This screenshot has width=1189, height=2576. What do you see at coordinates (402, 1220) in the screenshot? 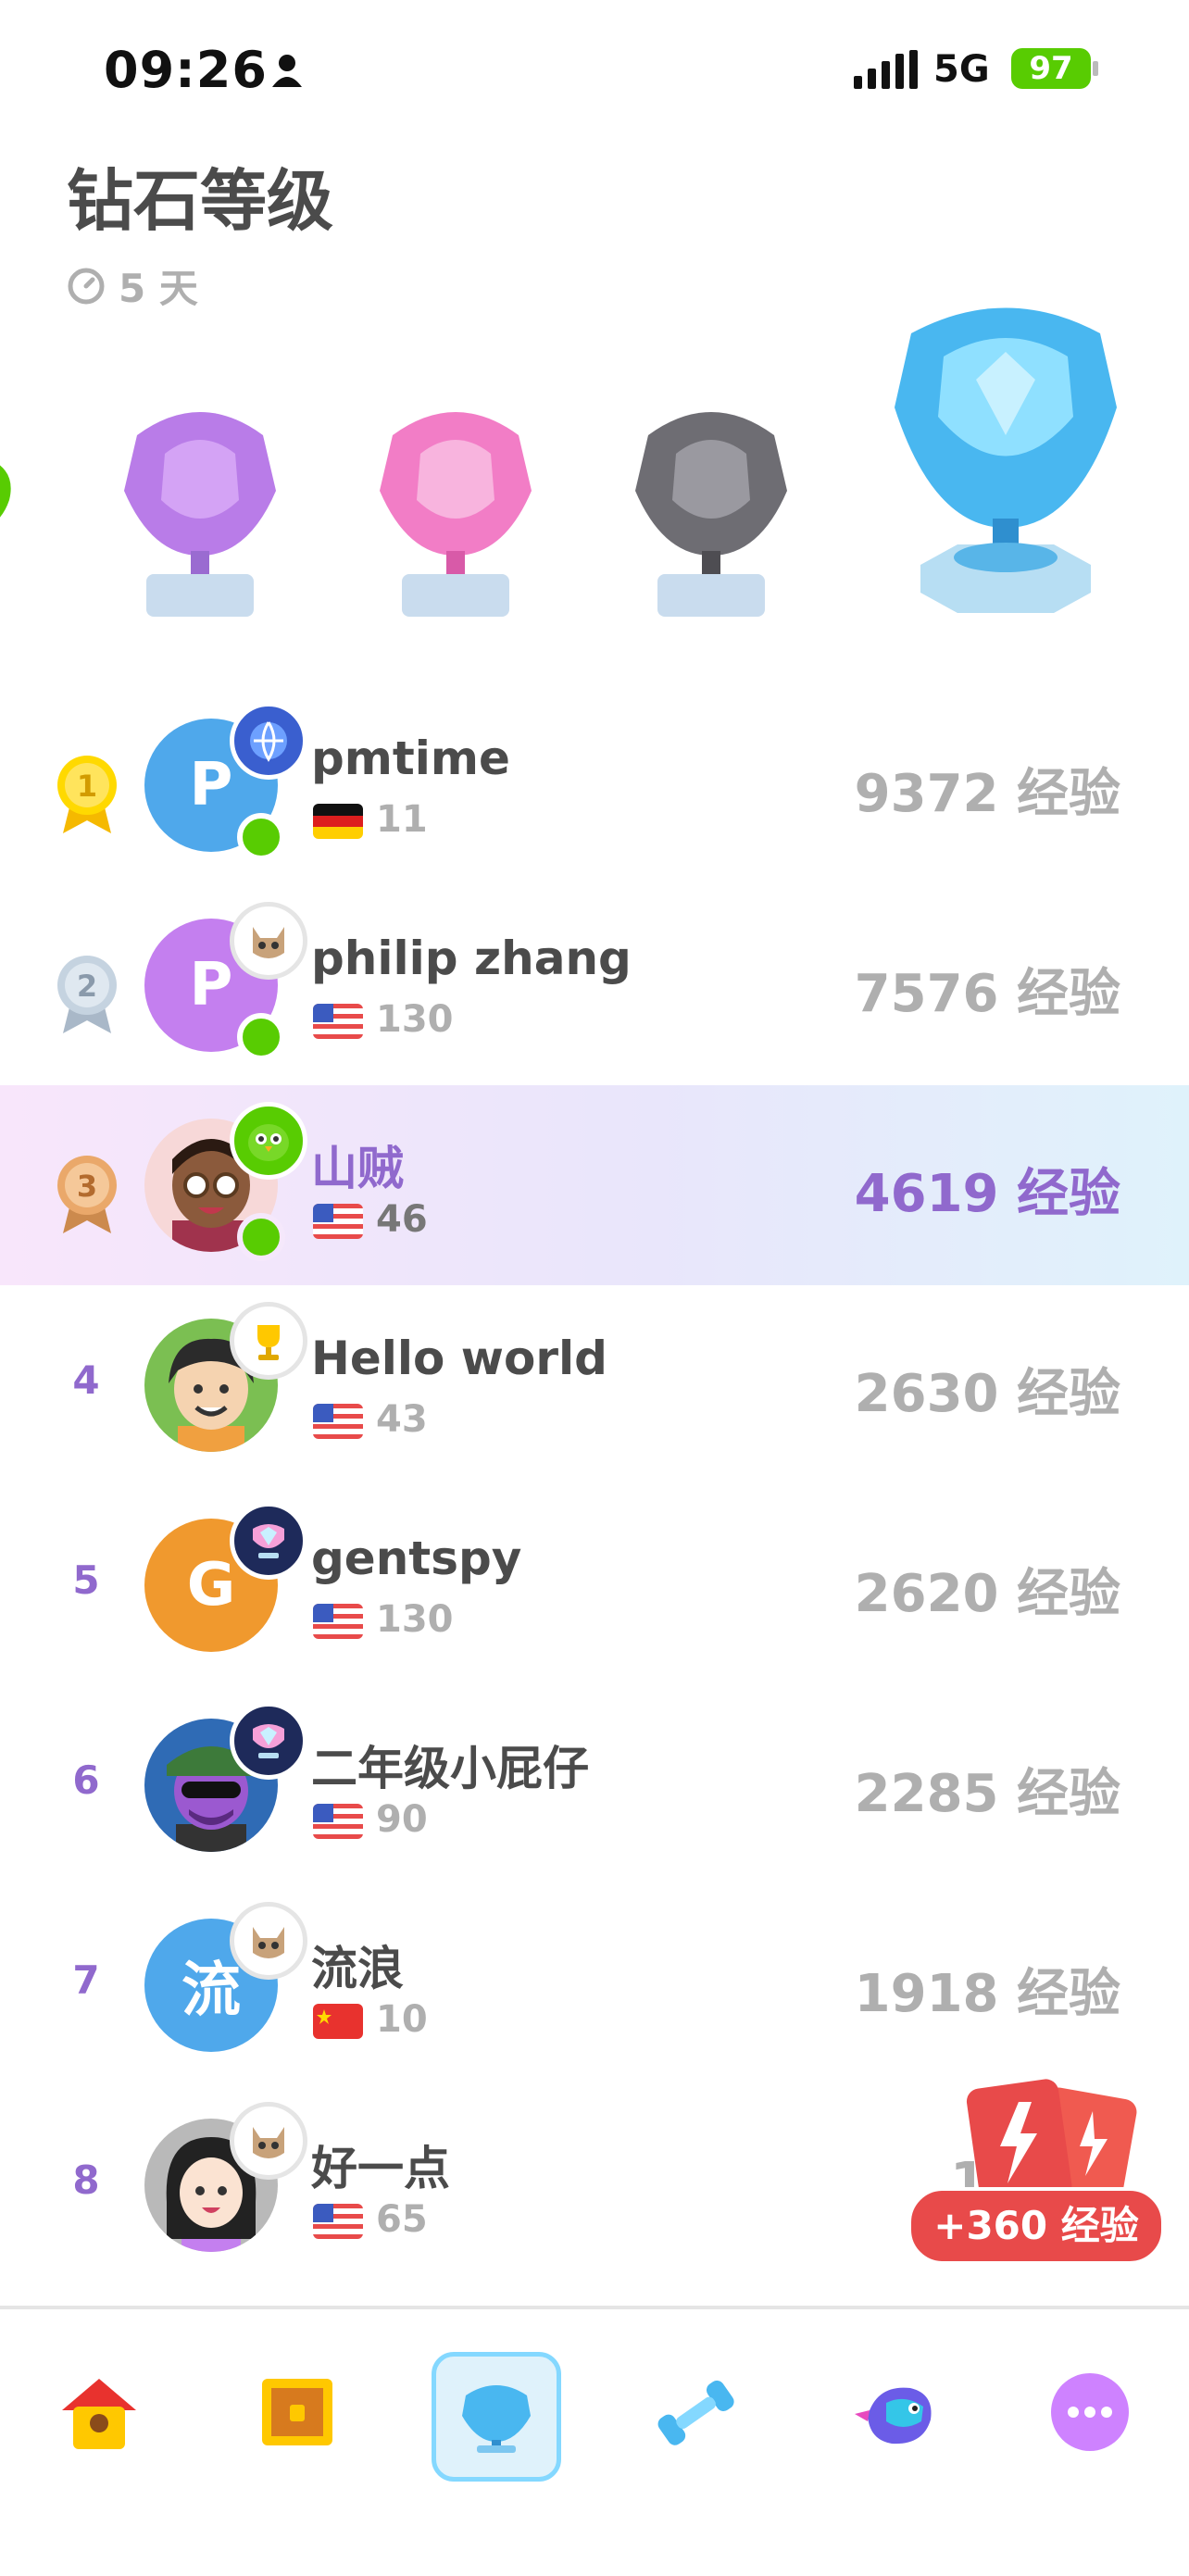
I see `streak-count: 46` at bounding box center [402, 1220].